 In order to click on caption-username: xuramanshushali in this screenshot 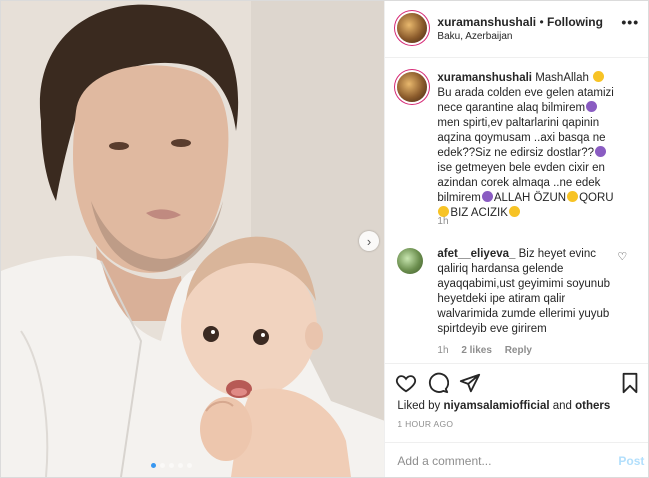, I will do `click(484, 78)`.